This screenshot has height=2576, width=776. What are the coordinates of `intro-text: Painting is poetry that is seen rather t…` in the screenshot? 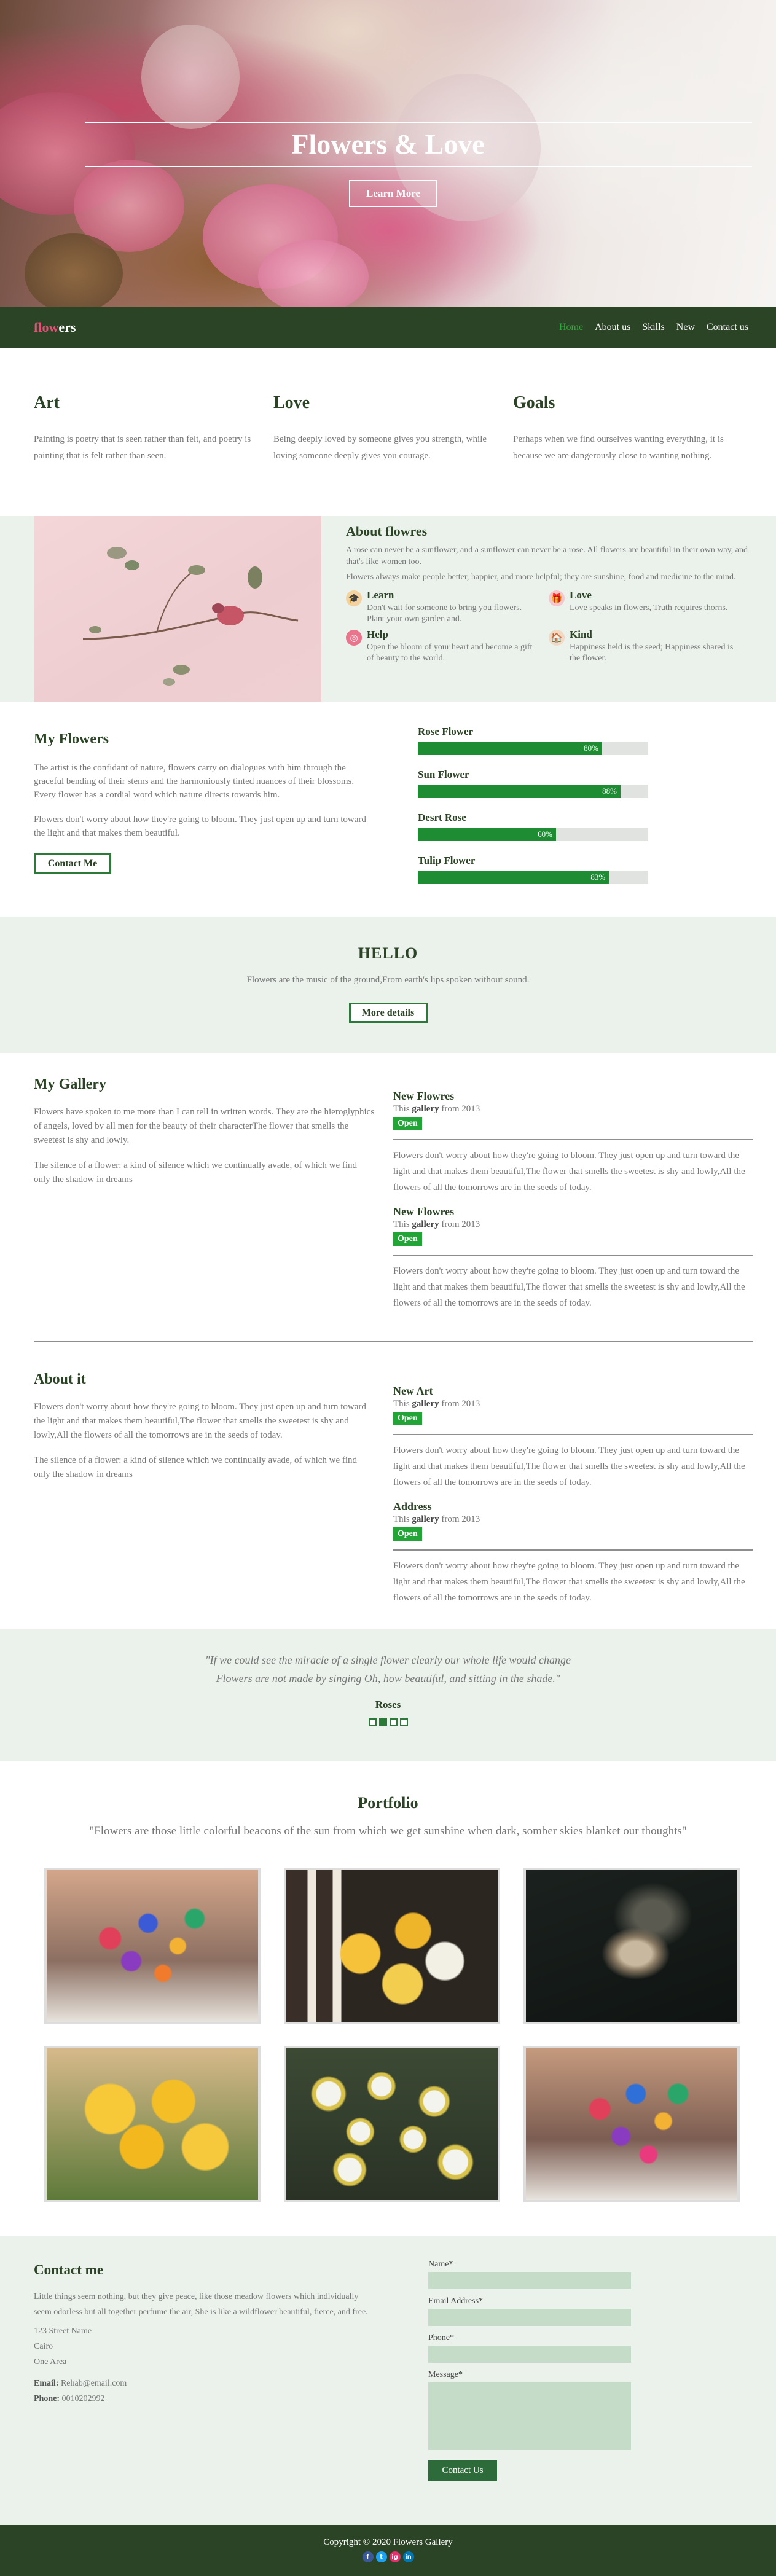 It's located at (142, 447).